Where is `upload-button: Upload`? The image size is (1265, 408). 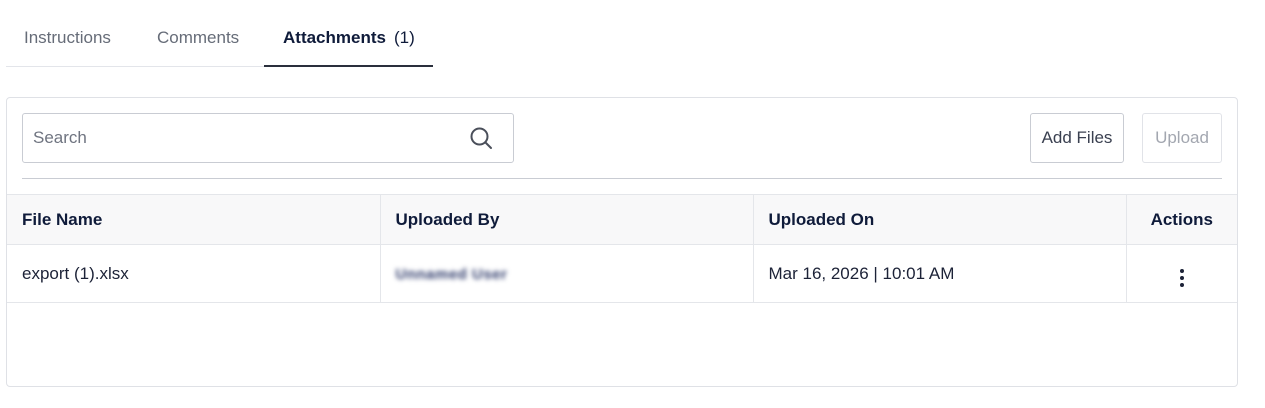
upload-button: Upload is located at coordinates (1182, 138).